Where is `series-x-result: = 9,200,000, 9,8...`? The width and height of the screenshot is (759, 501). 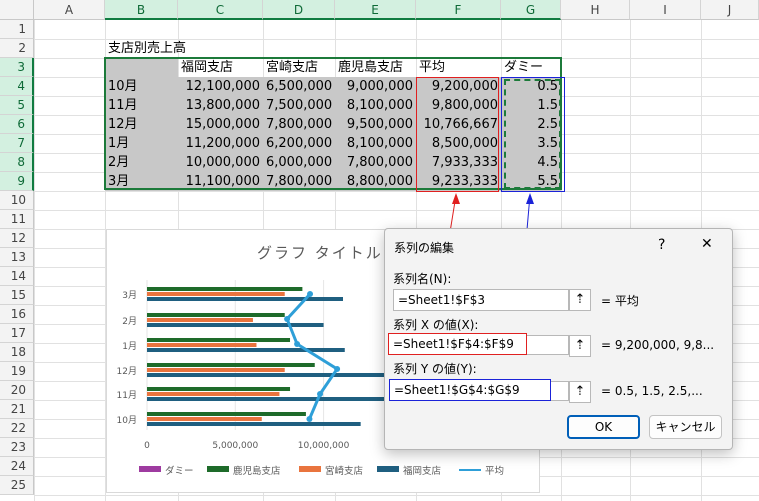 series-x-result: = 9,200,000, 9,8... is located at coordinates (658, 345).